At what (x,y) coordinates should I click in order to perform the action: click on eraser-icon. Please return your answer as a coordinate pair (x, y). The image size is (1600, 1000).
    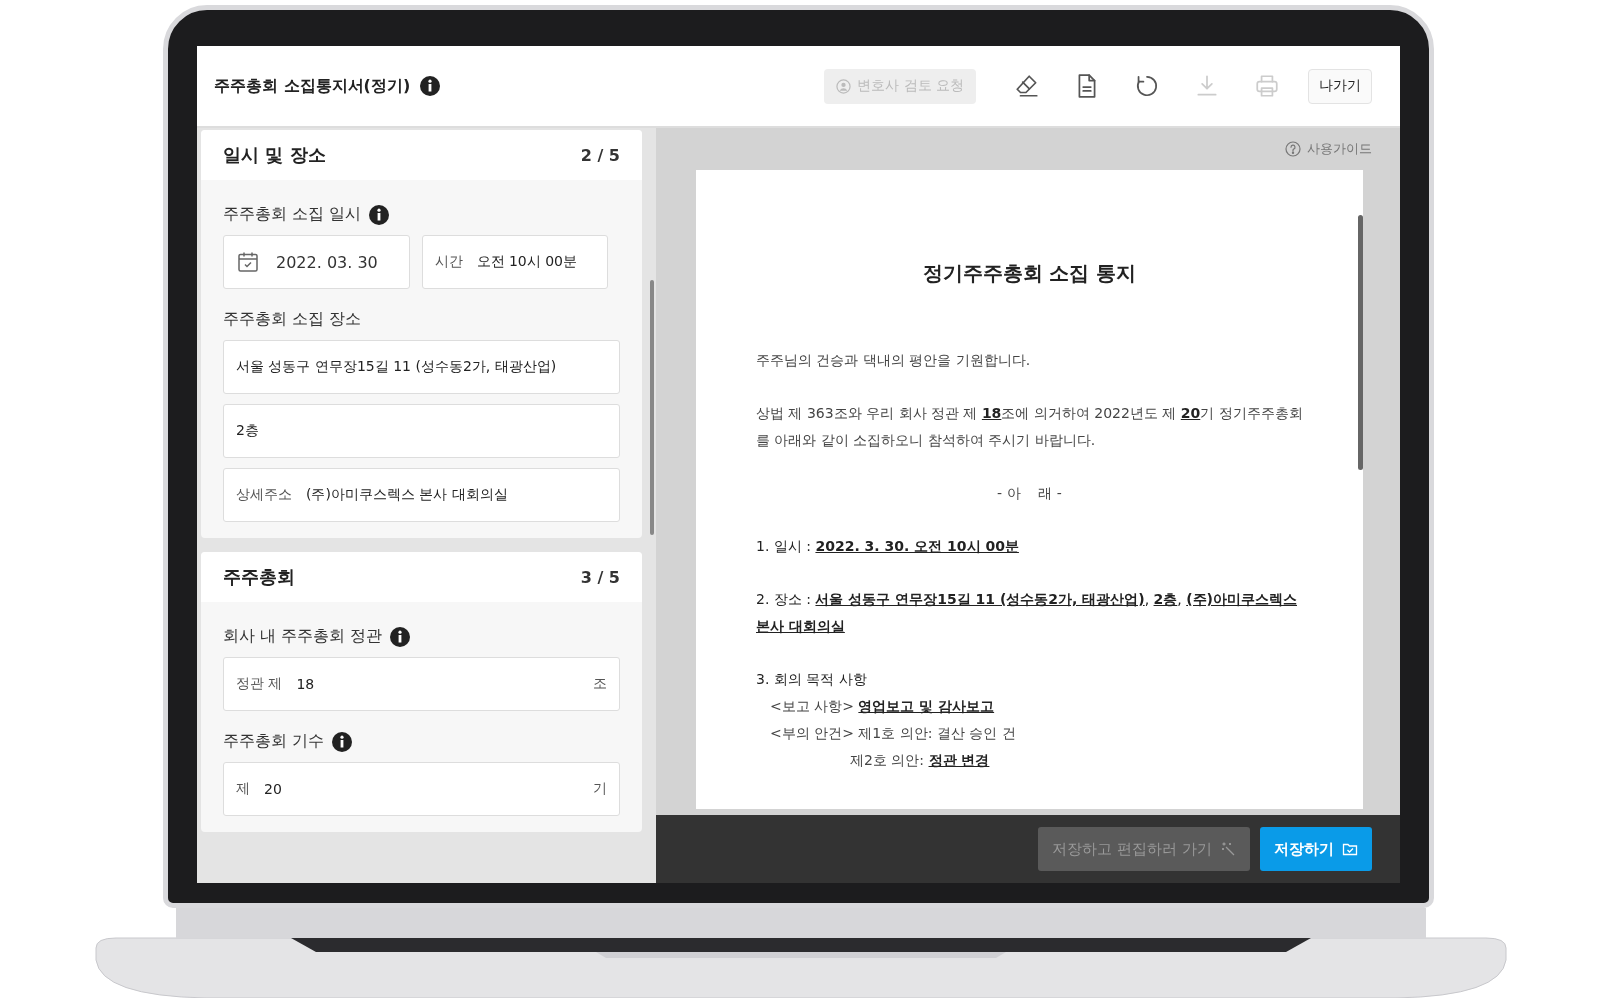
    Looking at the image, I should click on (1027, 86).